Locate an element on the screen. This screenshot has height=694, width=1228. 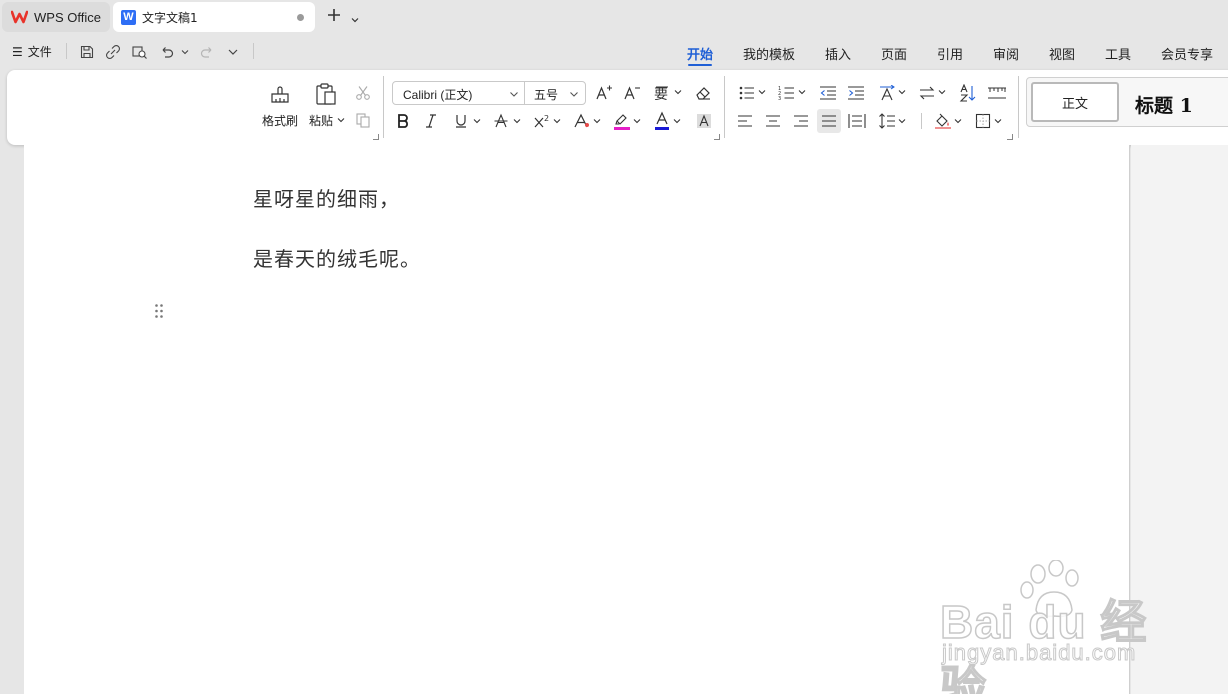
wps-logo-icon is located at coordinates (19, 17).